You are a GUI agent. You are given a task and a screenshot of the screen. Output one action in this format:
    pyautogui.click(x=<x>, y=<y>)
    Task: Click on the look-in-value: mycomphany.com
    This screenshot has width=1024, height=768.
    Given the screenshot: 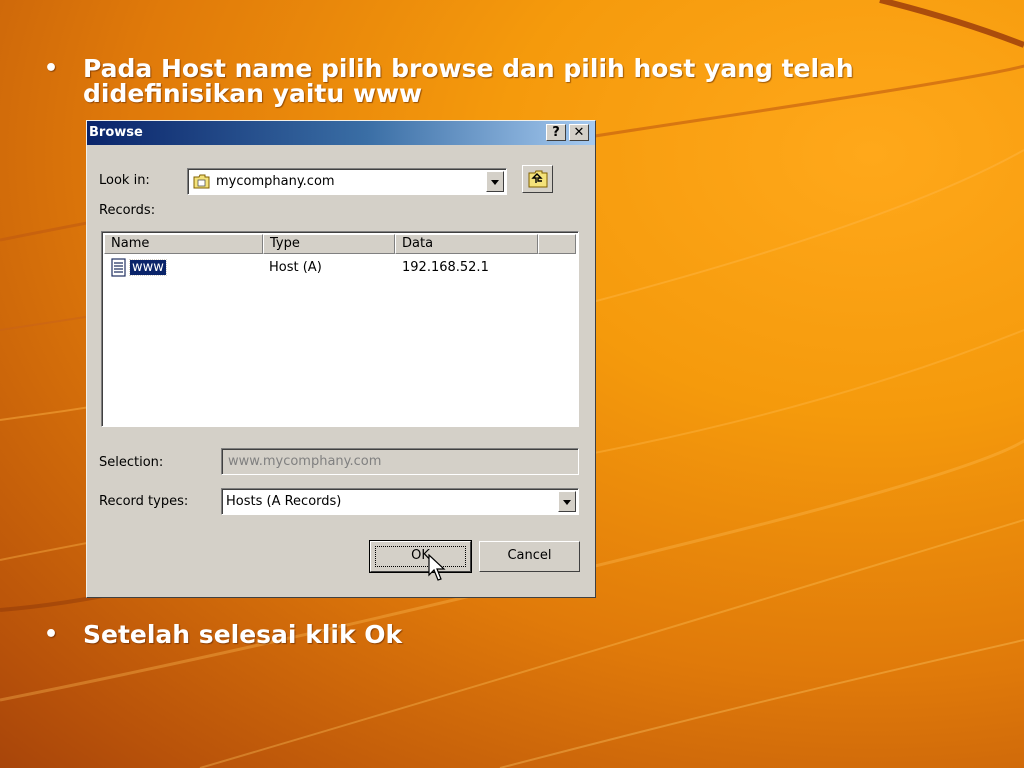 What is the action you would take?
    pyautogui.click(x=275, y=181)
    